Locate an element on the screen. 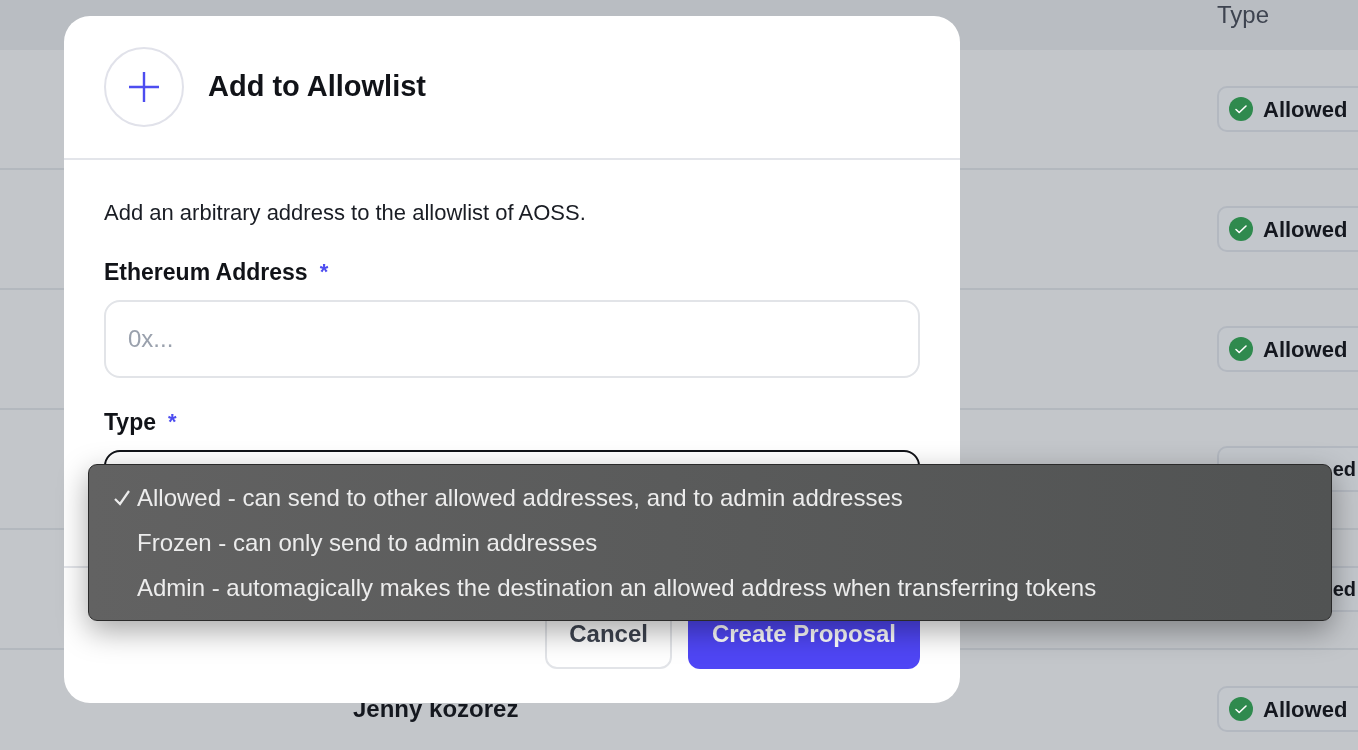  dialog-description: Add an arbitrary address to the allowlist of AOSS. is located at coordinates (345, 213).